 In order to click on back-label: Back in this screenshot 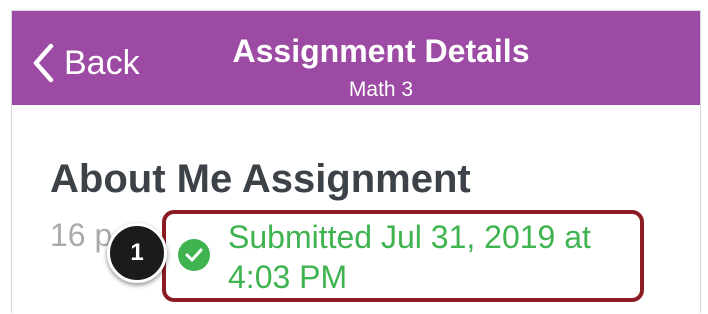, I will do `click(102, 63)`.